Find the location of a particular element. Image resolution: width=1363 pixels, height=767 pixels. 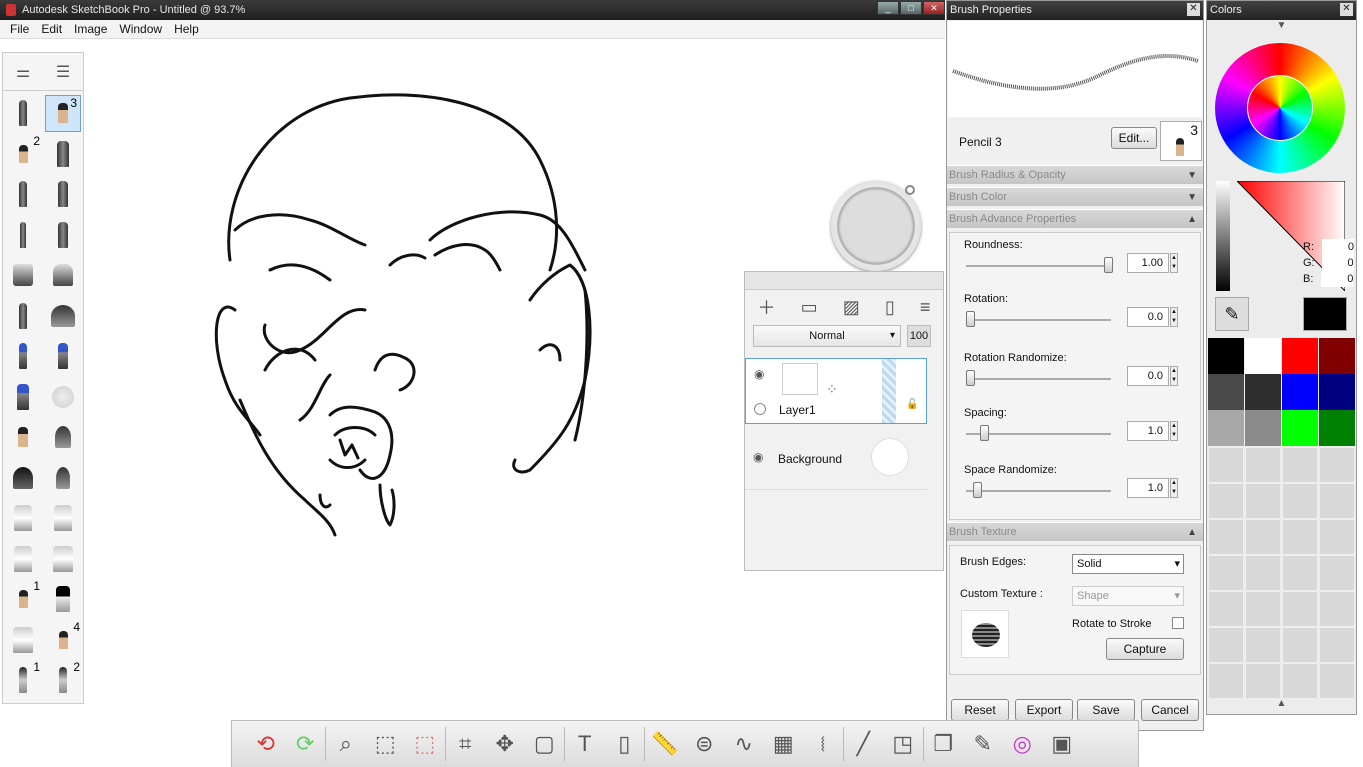

slider-value-input: 0.0 is located at coordinates (1148, 317).